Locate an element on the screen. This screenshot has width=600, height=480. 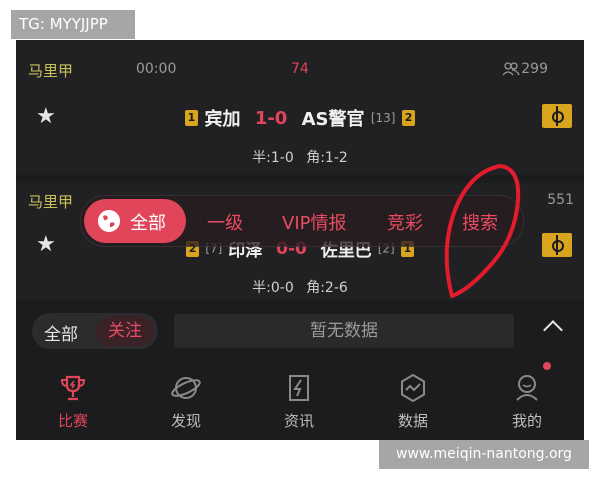
trophy-icon is located at coordinates (73, 388).